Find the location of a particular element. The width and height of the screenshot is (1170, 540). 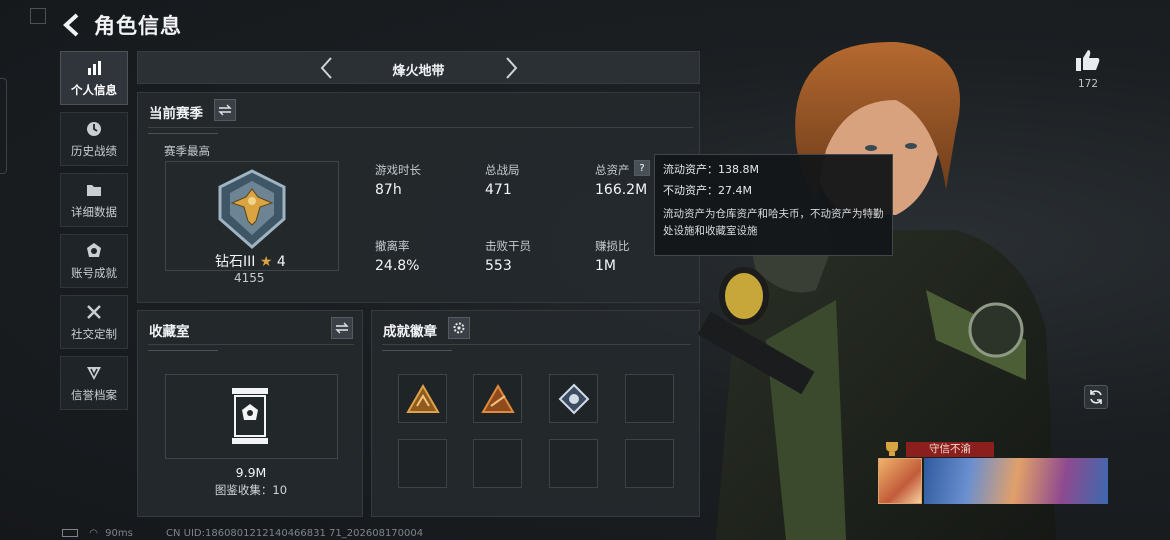

rank-name: 钻石III is located at coordinates (235, 262).